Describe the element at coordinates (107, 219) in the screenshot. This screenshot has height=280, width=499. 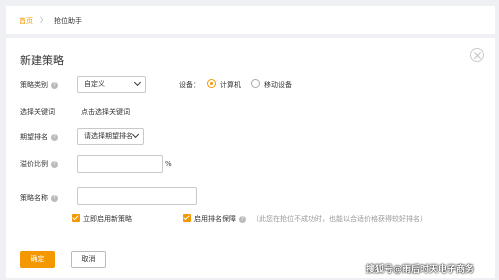
I see `enable-label: 立即启用新策略` at that location.